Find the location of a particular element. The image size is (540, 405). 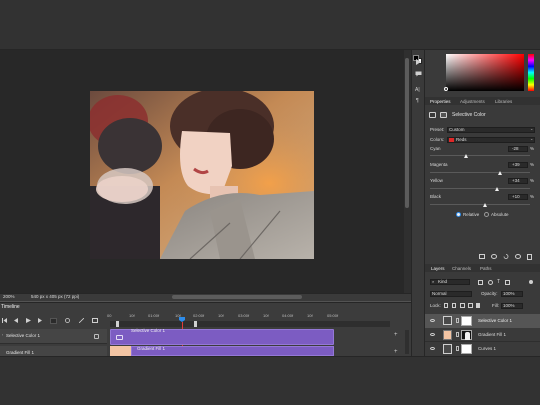

ruler-tick: 00 is located at coordinates (109, 315).